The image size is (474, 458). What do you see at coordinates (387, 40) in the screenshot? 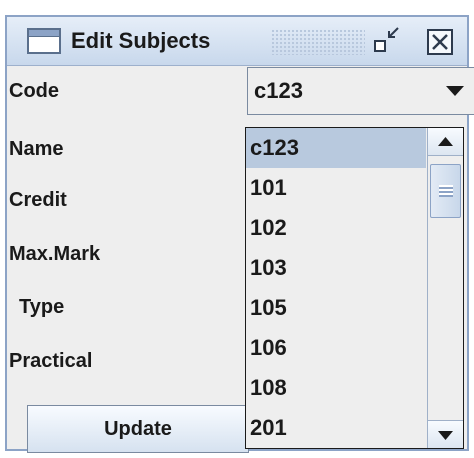
I see `minimize-icon` at bounding box center [387, 40].